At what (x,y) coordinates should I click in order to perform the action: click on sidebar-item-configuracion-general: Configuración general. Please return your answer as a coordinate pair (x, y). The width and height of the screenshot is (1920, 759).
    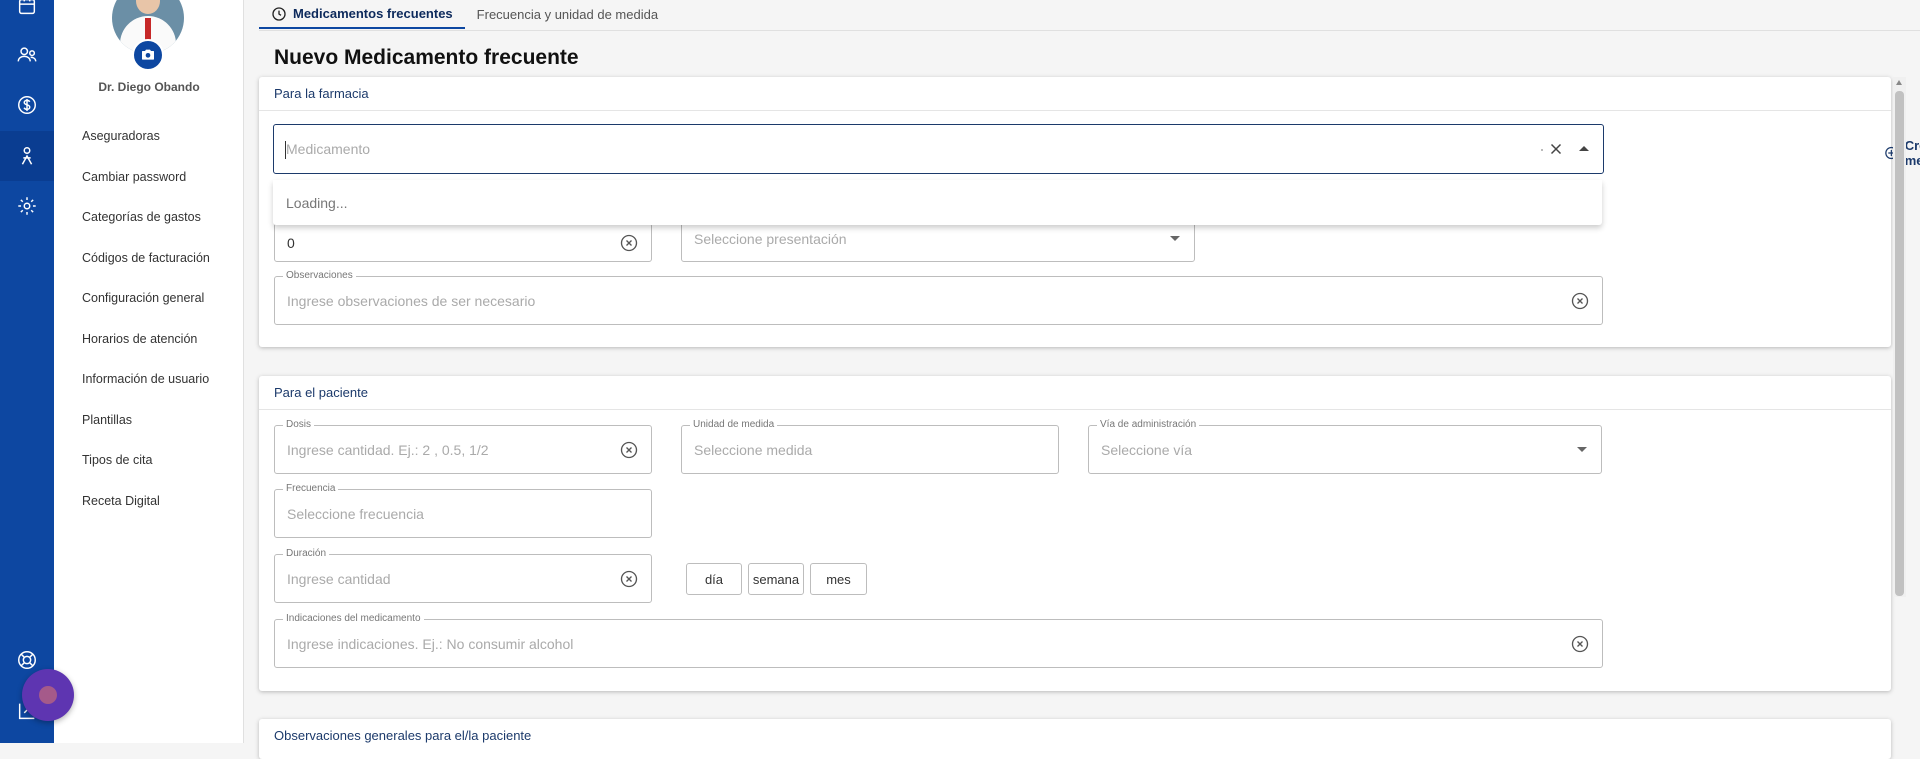
    Looking at the image, I should click on (146, 308).